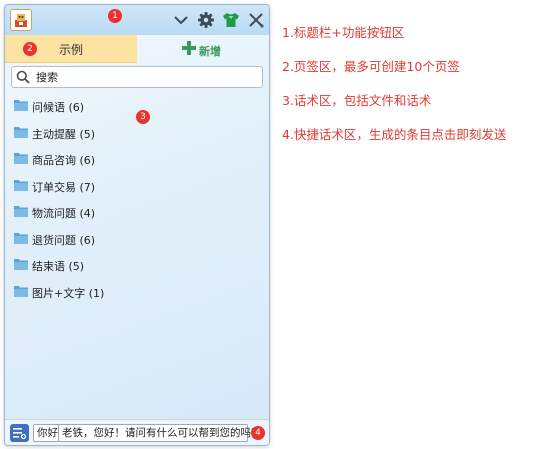 The height and width of the screenshot is (449, 554). Describe the element at coordinates (137, 186) in the screenshot. I see `folder-item: 订单交易 (7)` at that location.